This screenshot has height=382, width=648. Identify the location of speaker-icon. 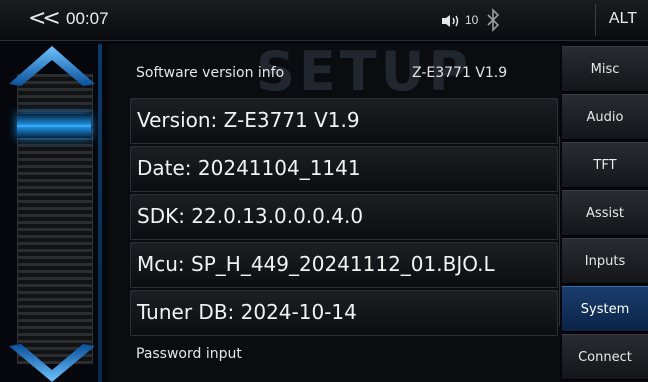
(450, 21).